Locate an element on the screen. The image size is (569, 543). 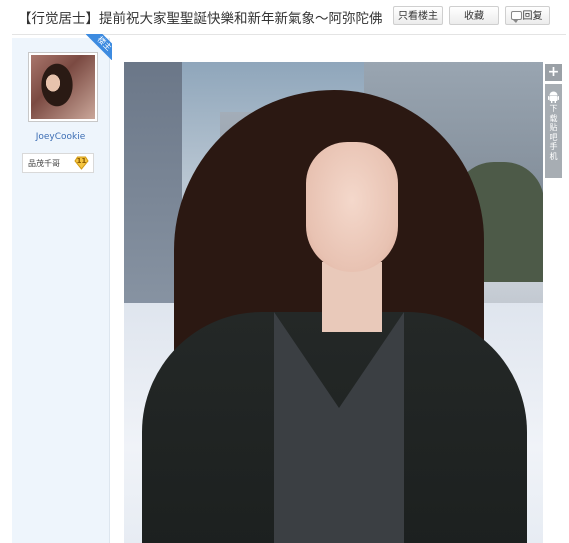
avatar is located at coordinates (63, 87).